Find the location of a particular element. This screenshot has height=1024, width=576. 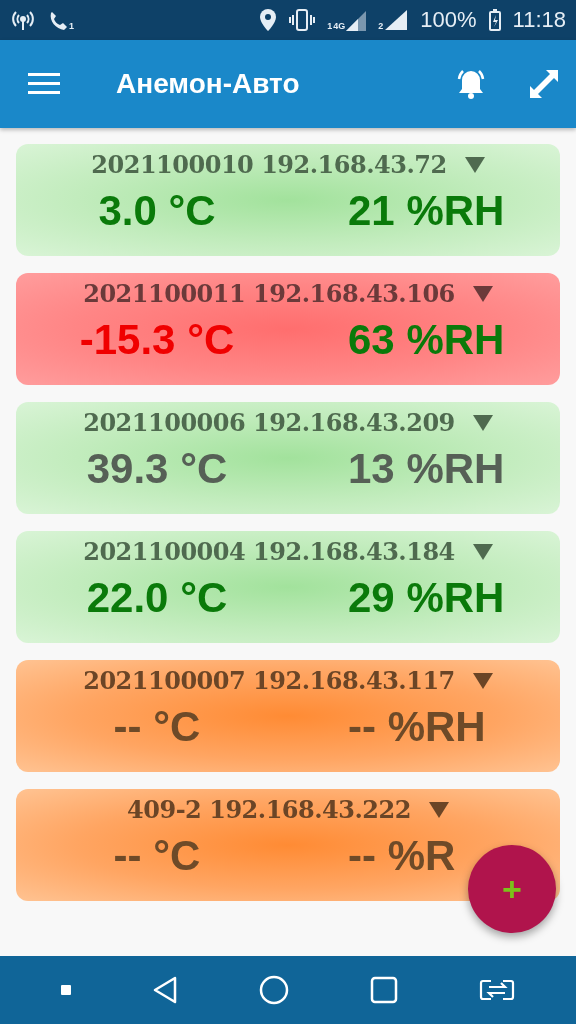

sensor-card: 2021100010 192.168.43.72 3.0 °C 21 %RH is located at coordinates (288, 200).